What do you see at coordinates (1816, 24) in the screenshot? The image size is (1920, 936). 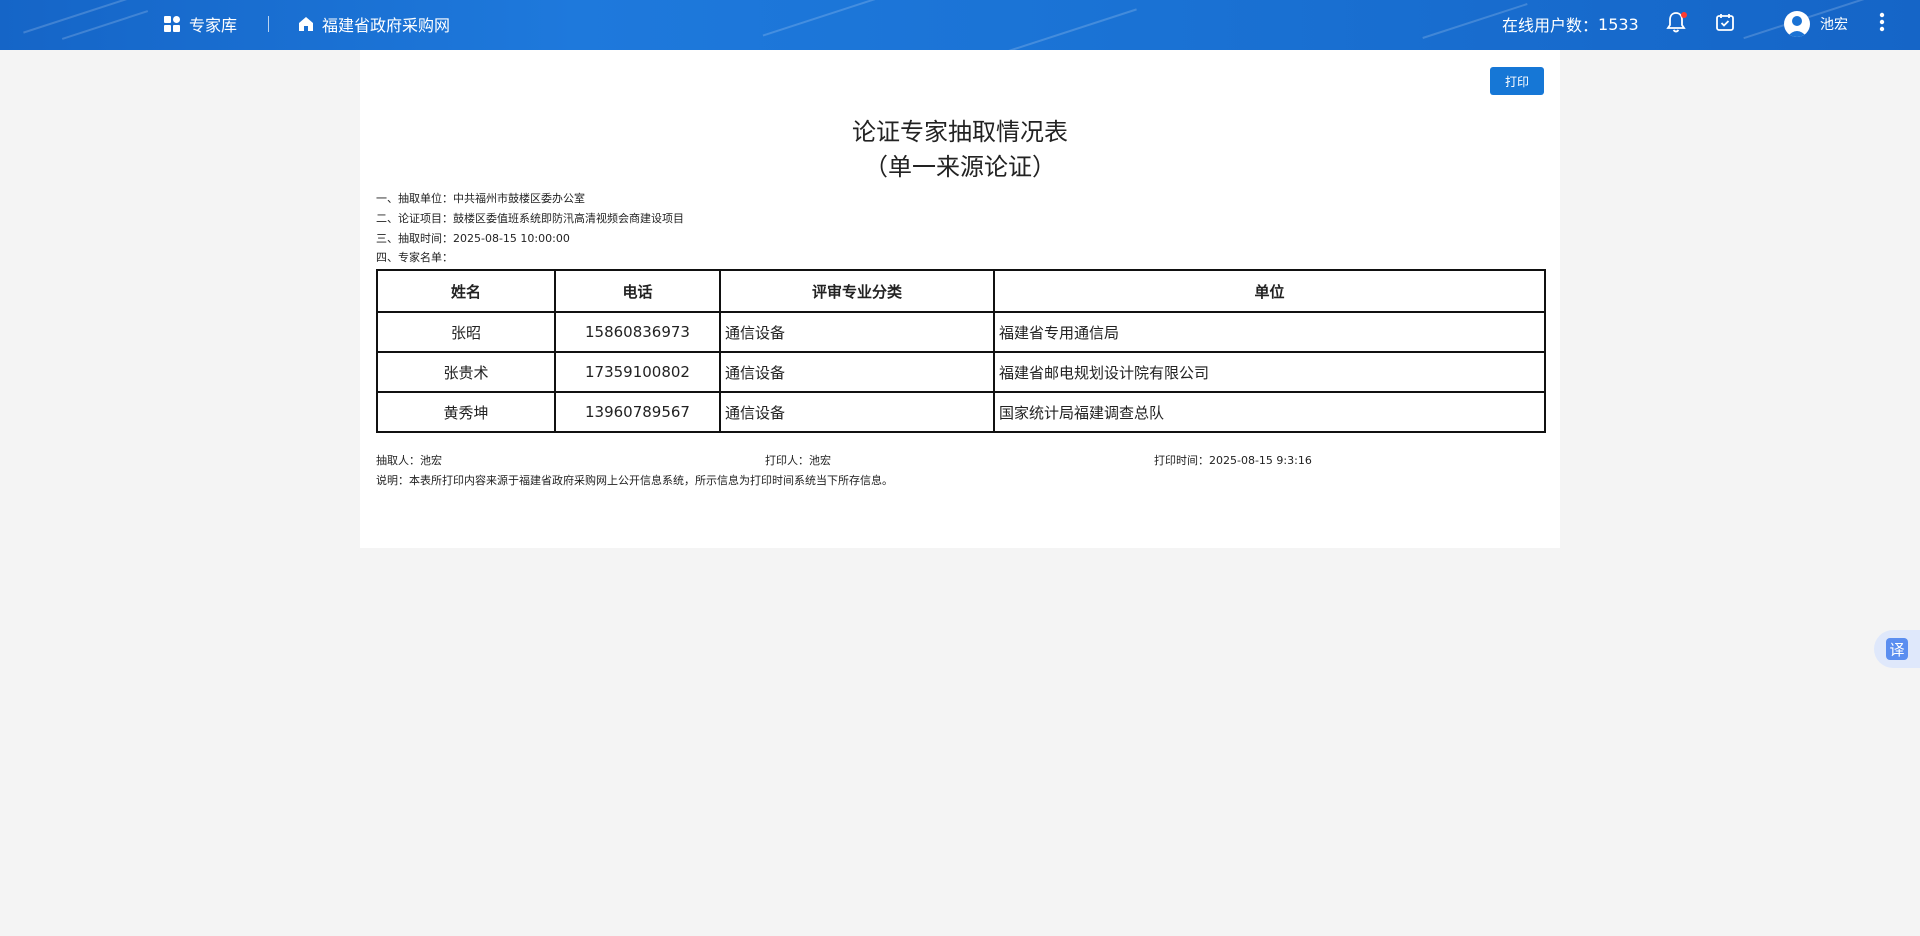 I see `user-menu: 池宏` at bounding box center [1816, 24].